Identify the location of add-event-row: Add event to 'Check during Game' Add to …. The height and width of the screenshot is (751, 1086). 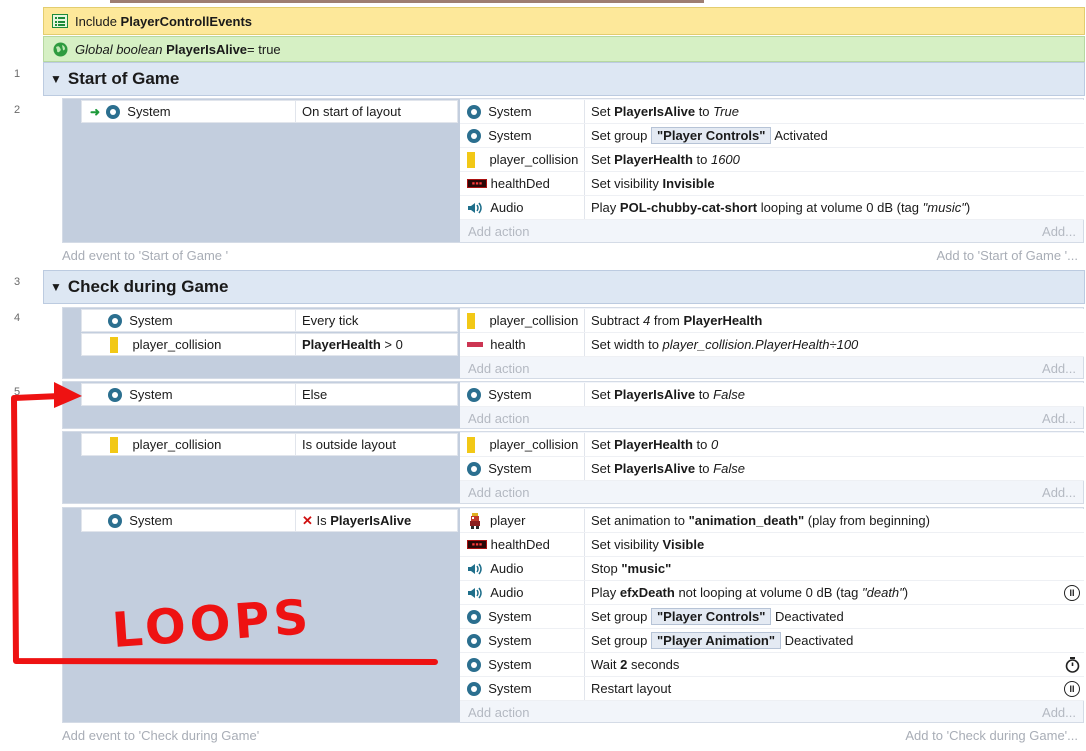
(573, 735).